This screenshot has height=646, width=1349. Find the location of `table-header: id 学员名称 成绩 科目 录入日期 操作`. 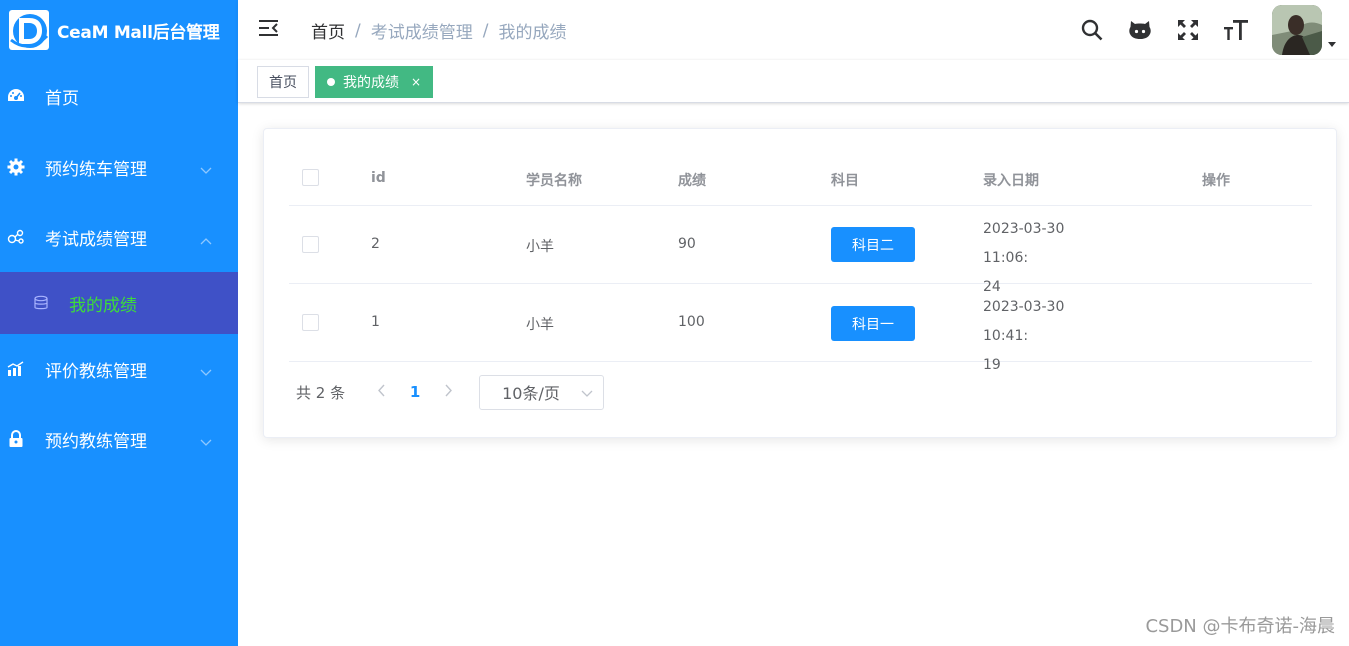

table-header: id 学员名称 成绩 科目 录入日期 操作 is located at coordinates (800, 177).